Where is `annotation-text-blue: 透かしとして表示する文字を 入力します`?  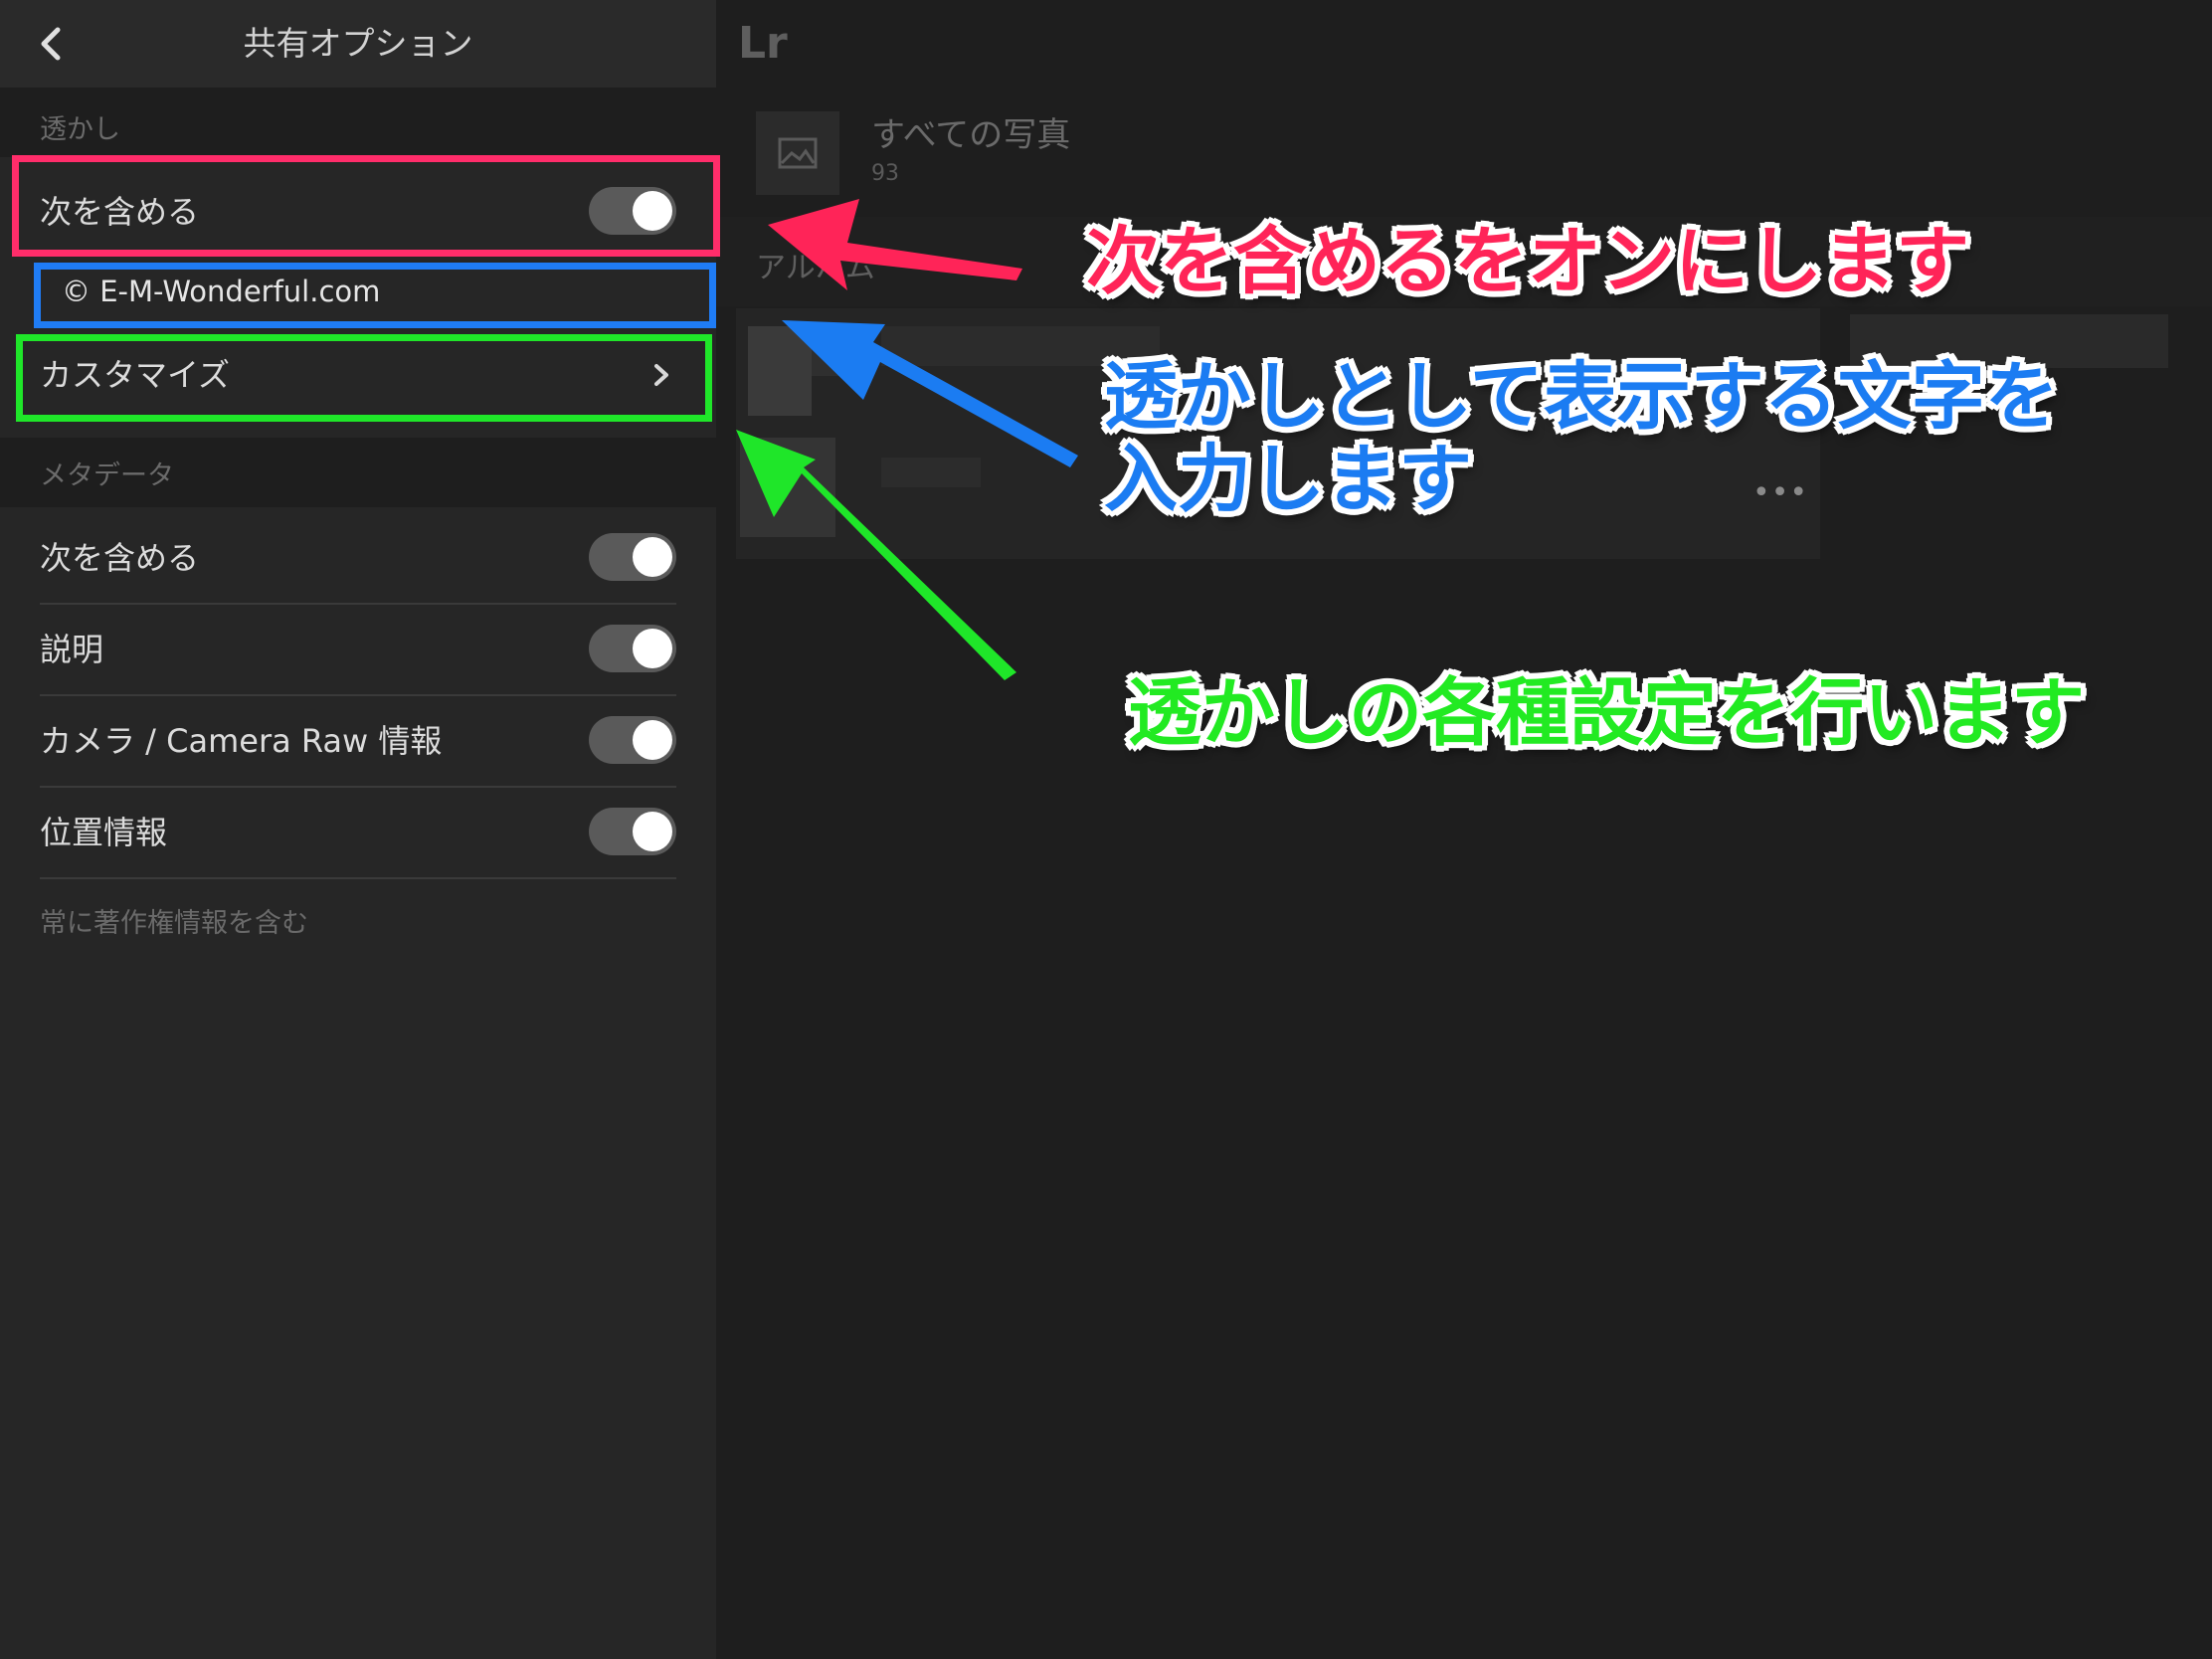
annotation-text-blue: 透かしとして表示する文字を 入力します is located at coordinates (1581, 438).